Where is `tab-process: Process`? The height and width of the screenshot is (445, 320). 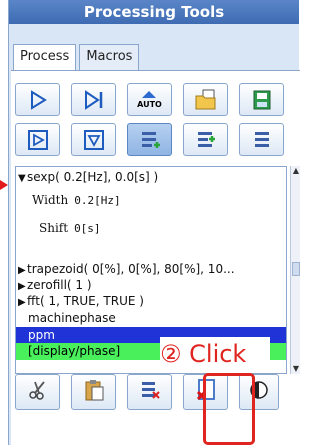
tab-process: Process is located at coordinates (45, 57).